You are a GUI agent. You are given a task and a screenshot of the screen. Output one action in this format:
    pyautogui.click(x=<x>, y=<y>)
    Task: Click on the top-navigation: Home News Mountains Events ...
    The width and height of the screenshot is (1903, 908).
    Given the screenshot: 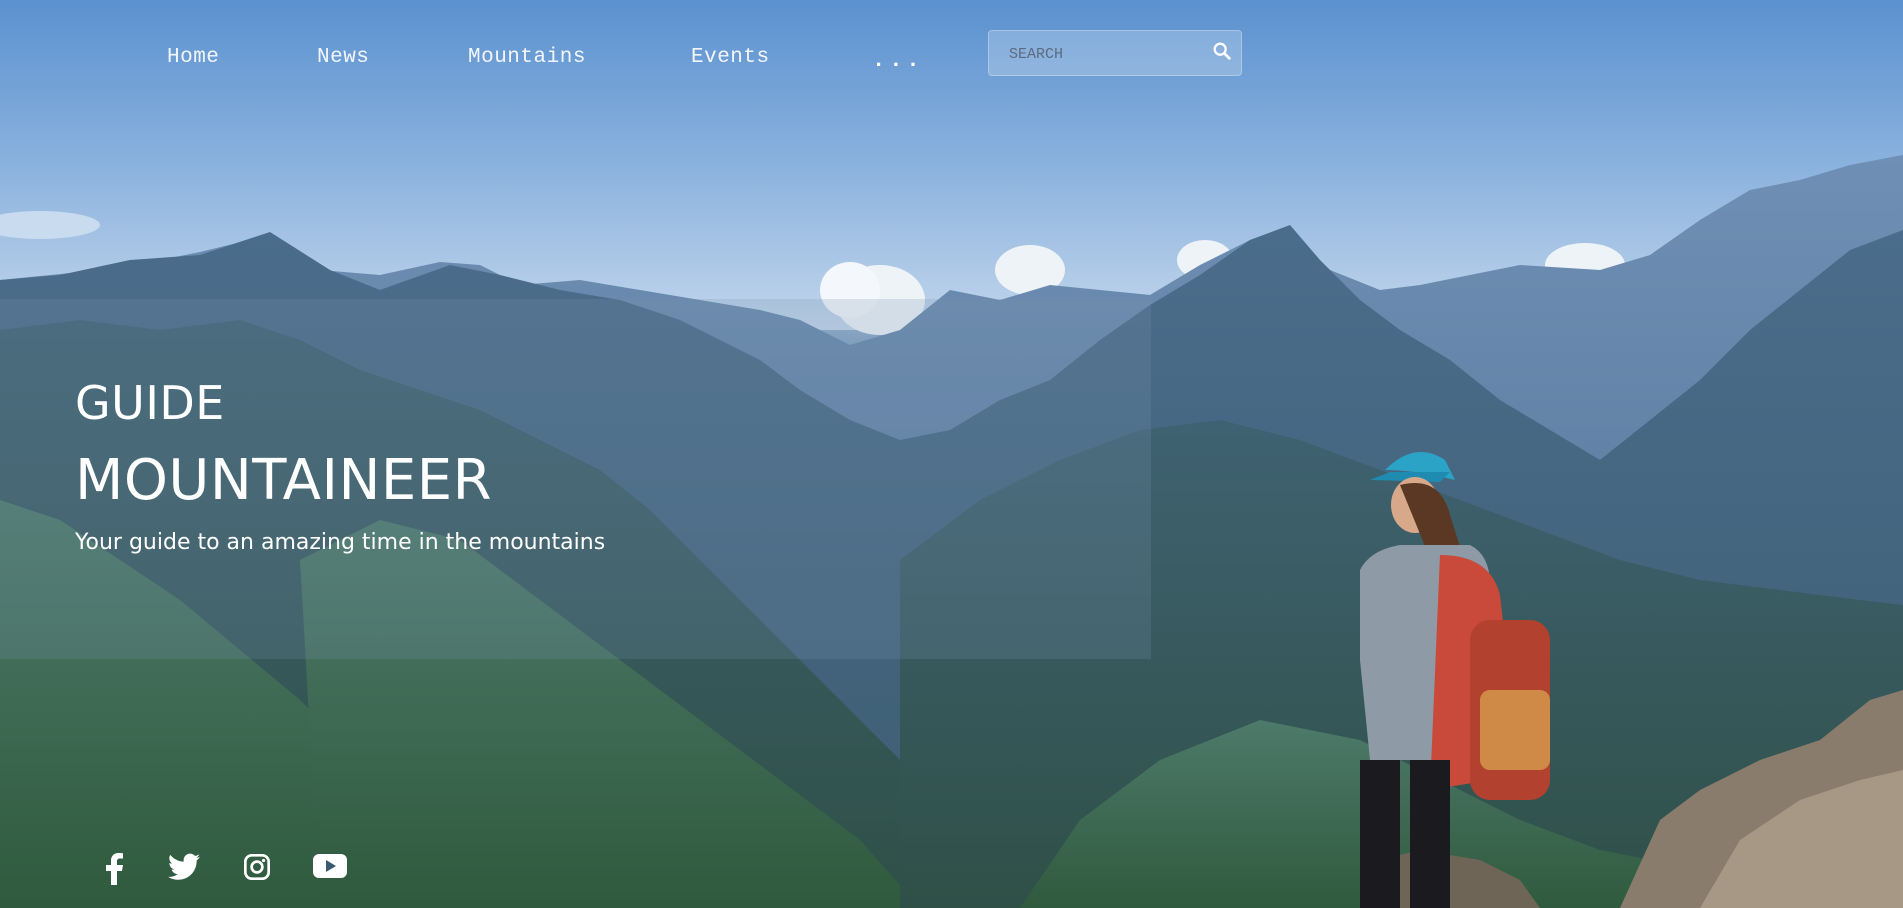 What is the action you would take?
    pyautogui.click(x=951, y=58)
    